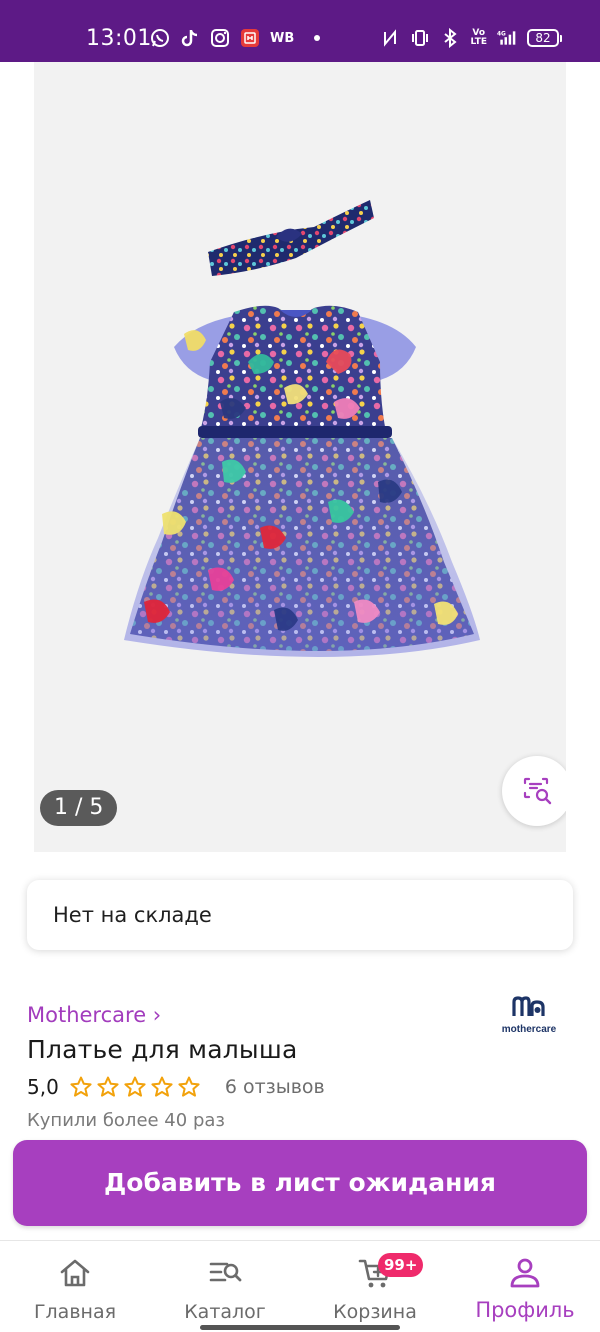 This screenshot has height=1332, width=600. Describe the element at coordinates (450, 38) in the screenshot. I see `bluetooth-icon` at that location.